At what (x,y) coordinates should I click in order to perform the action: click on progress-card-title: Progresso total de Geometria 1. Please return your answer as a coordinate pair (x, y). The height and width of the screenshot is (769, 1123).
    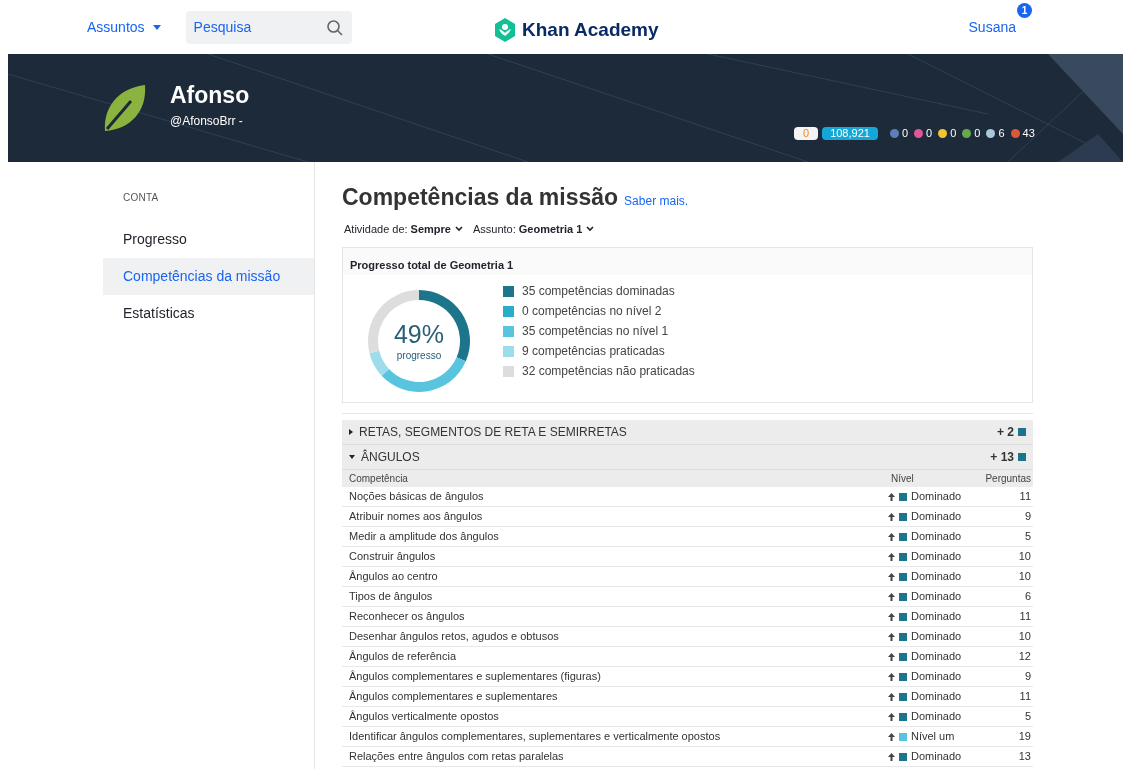
    Looking at the image, I should click on (687, 261).